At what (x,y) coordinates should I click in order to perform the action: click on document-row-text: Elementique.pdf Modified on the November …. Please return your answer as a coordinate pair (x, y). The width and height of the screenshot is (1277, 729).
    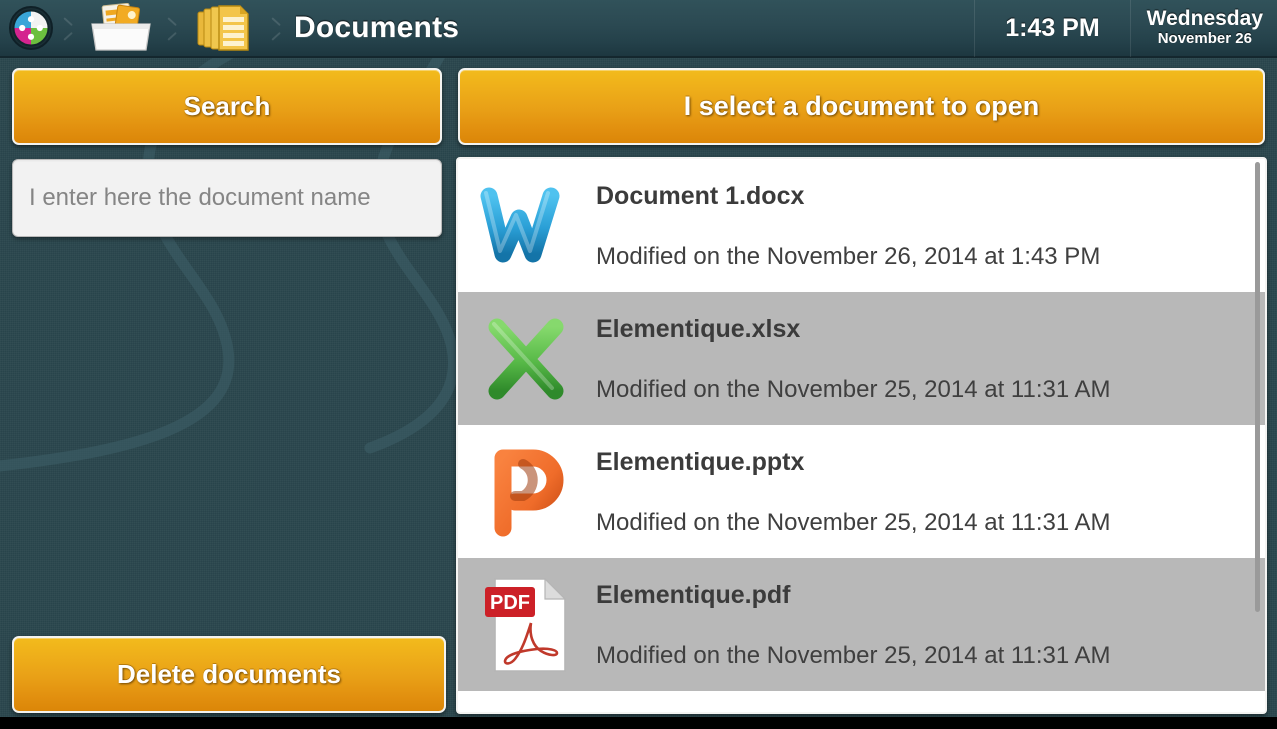
    Looking at the image, I should click on (923, 625).